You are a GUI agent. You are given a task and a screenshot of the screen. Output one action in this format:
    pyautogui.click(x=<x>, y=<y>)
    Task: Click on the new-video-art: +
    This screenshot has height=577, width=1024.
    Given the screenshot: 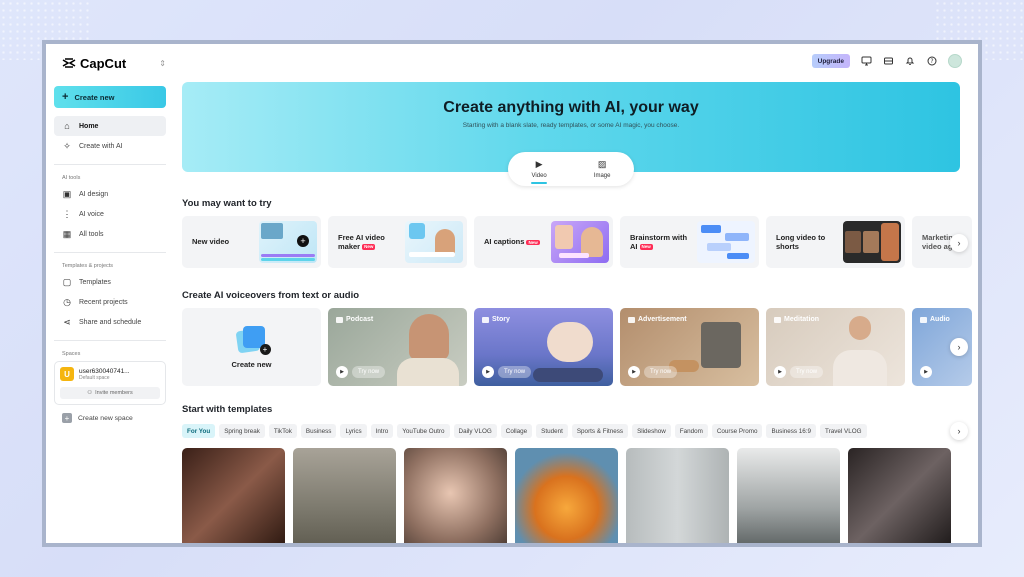 What is the action you would take?
    pyautogui.click(x=288, y=242)
    